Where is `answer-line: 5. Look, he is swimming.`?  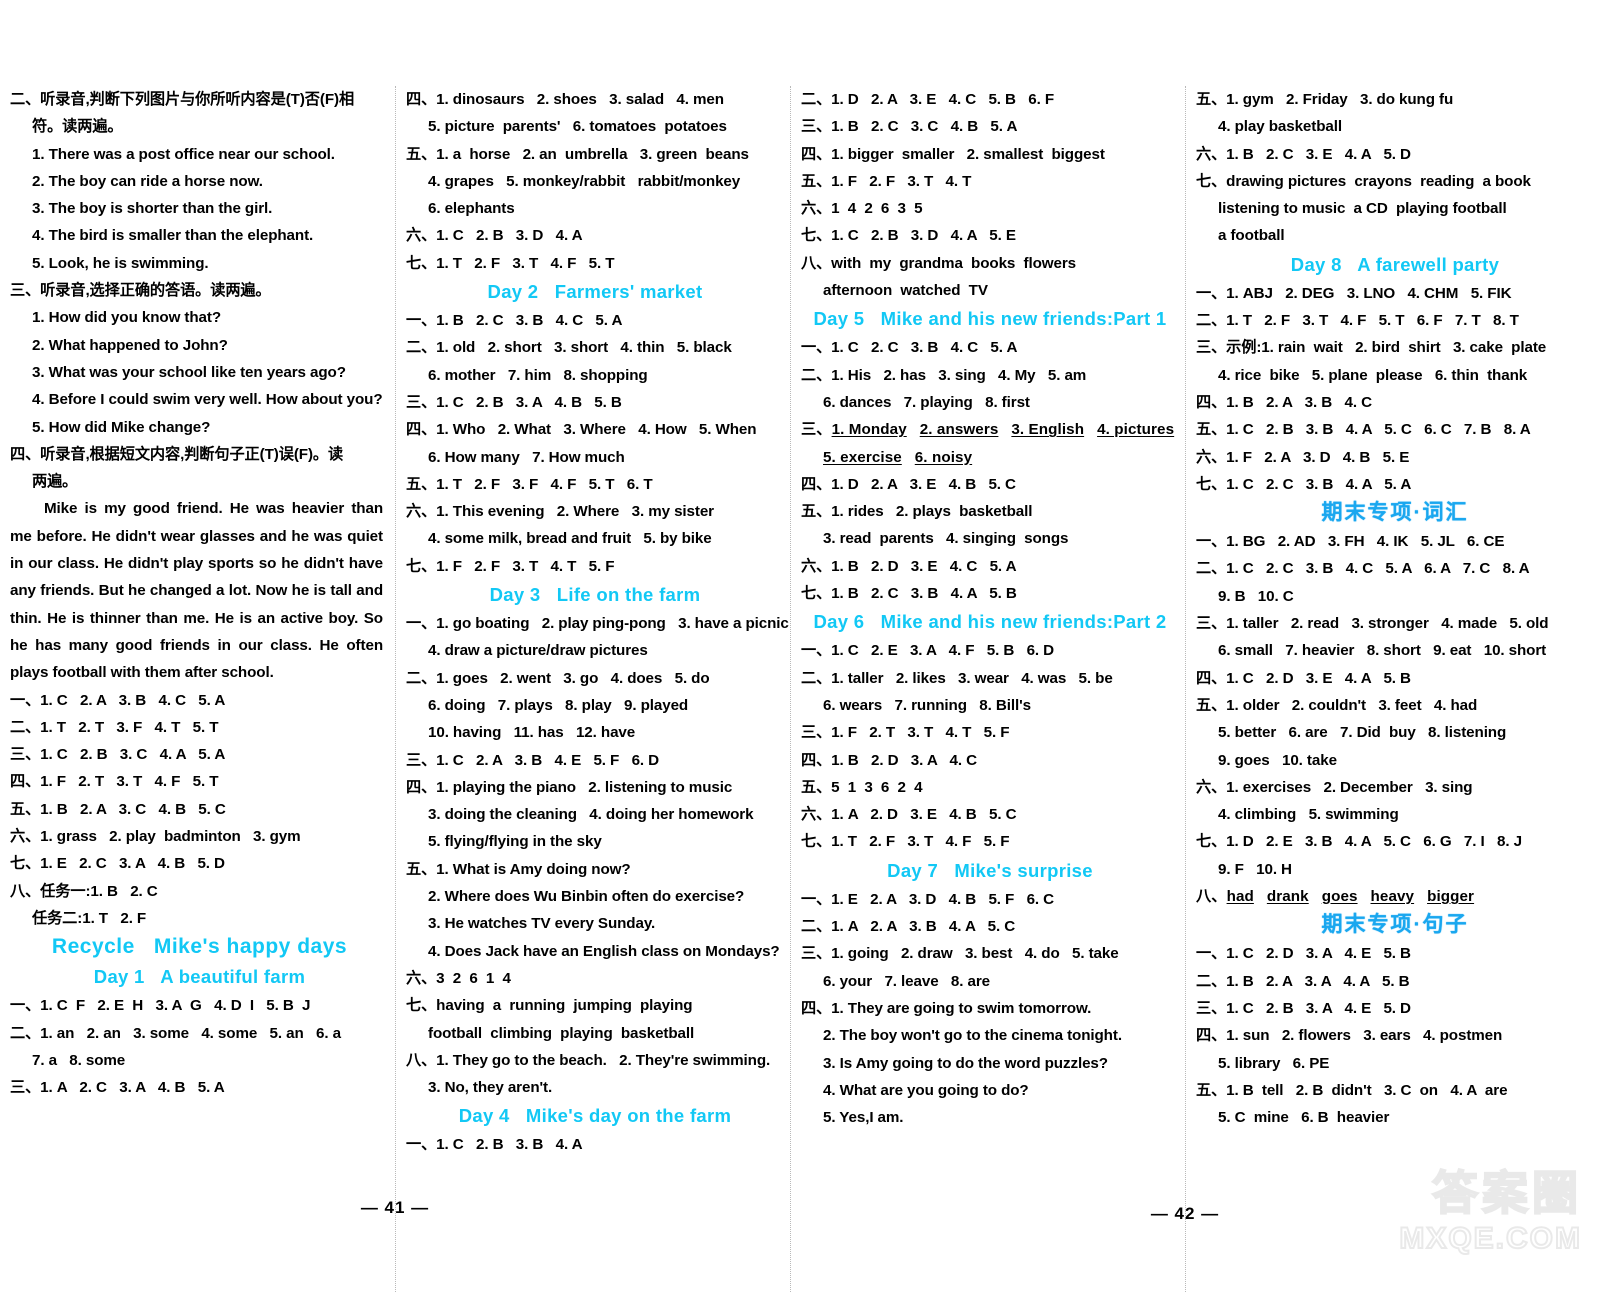
answer-line: 5. Look, he is swimming. is located at coordinates (120, 263).